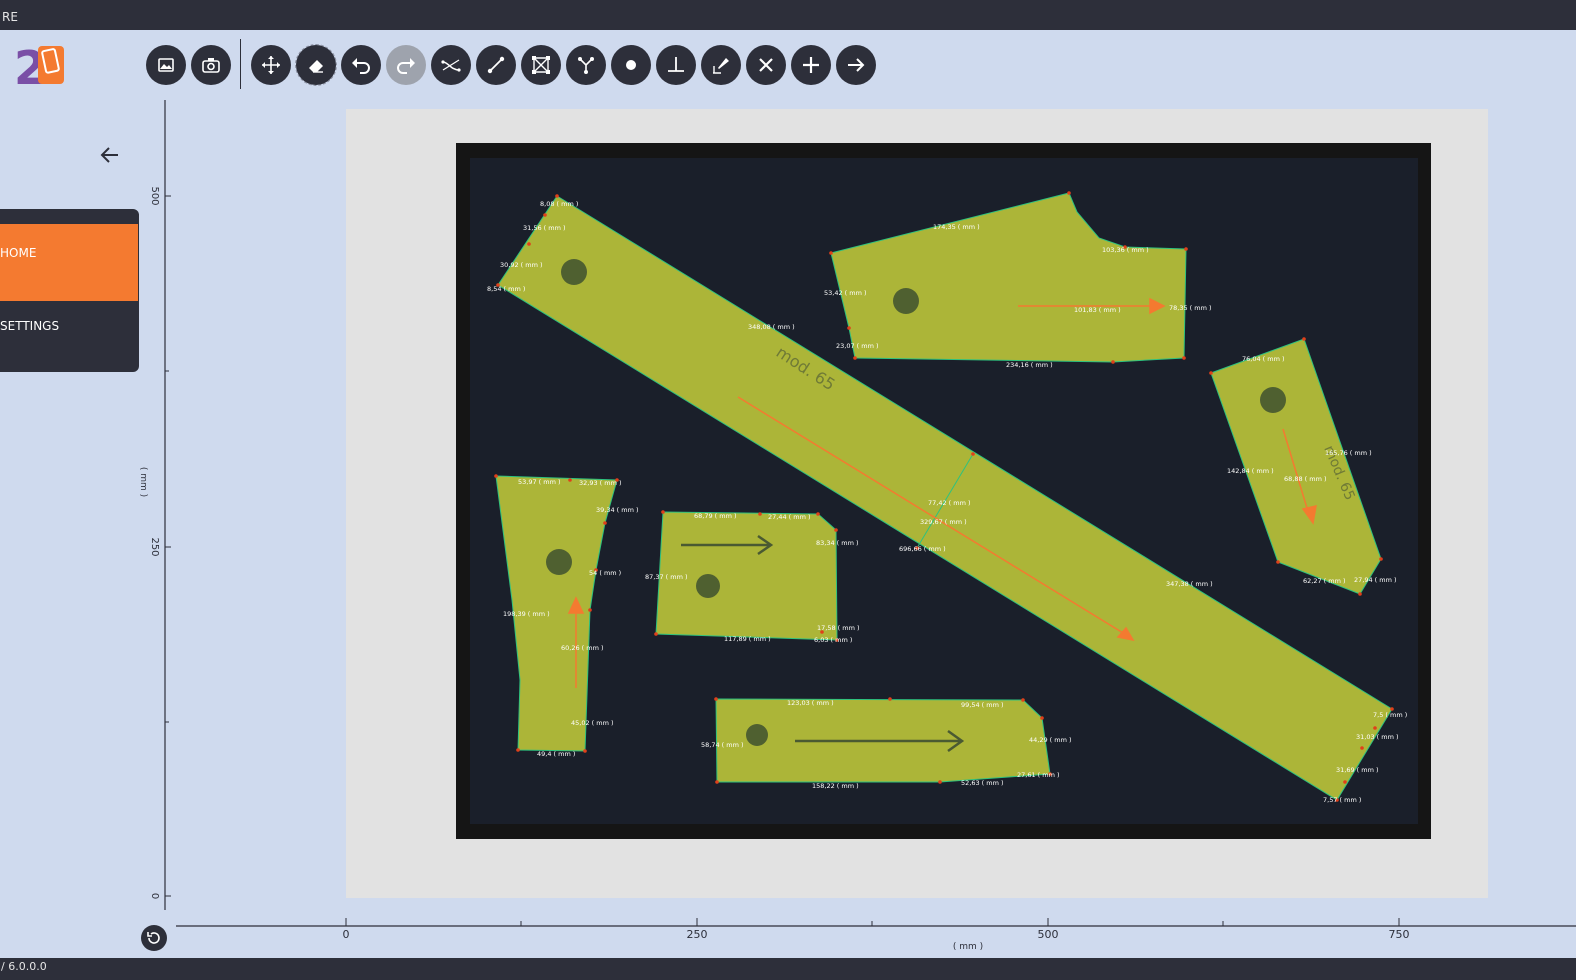 The image size is (1576, 980). I want to click on measurement-label: 174,35 ( mm ), so click(956, 227).